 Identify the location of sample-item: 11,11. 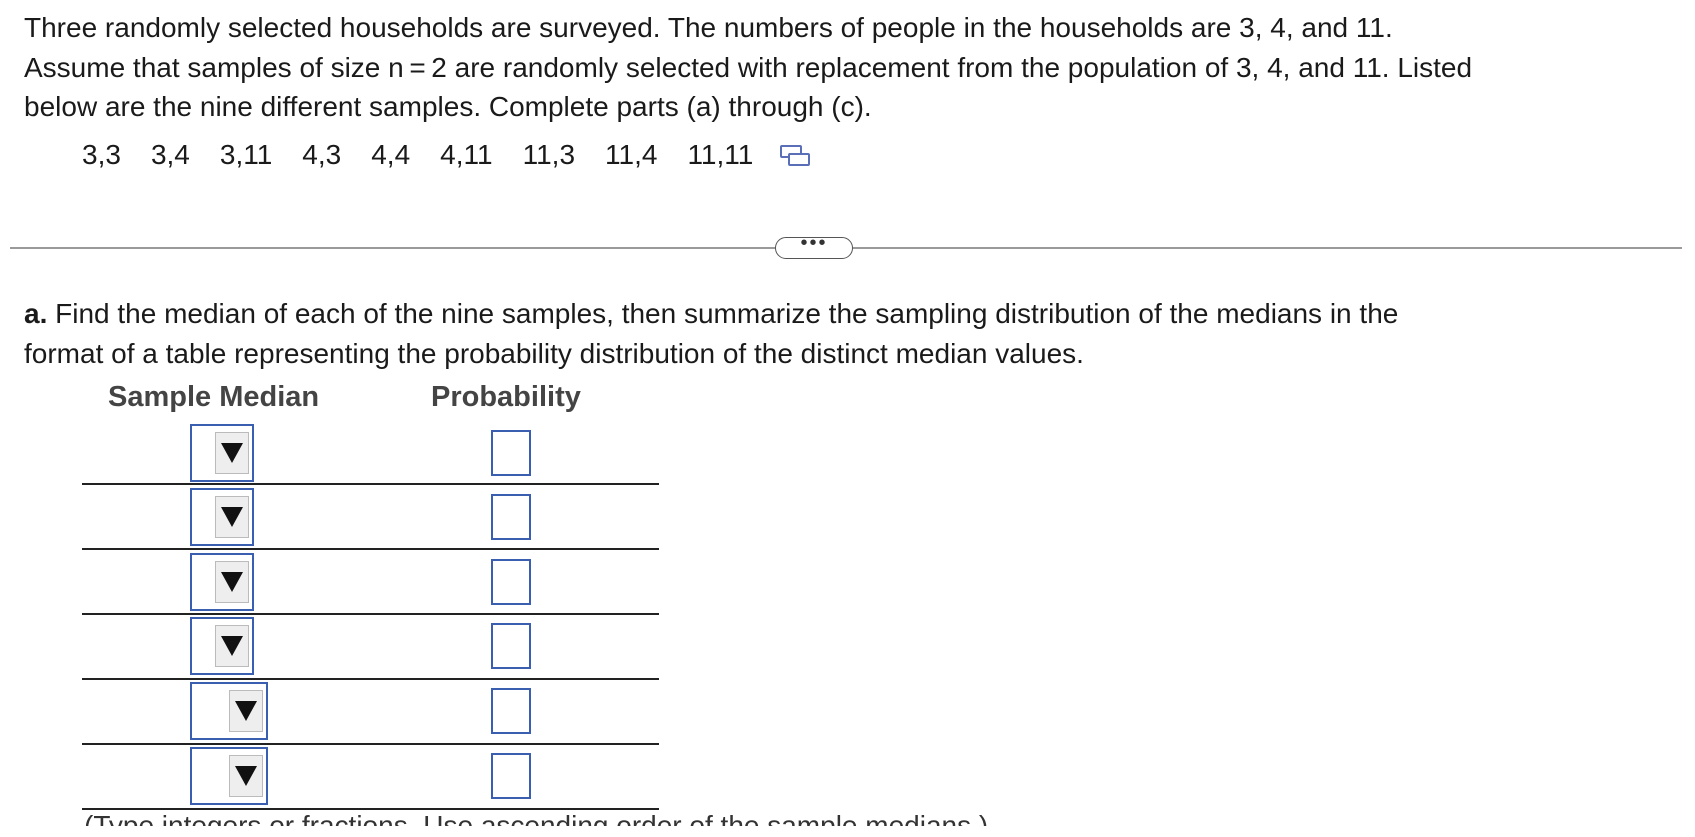
(720, 154).